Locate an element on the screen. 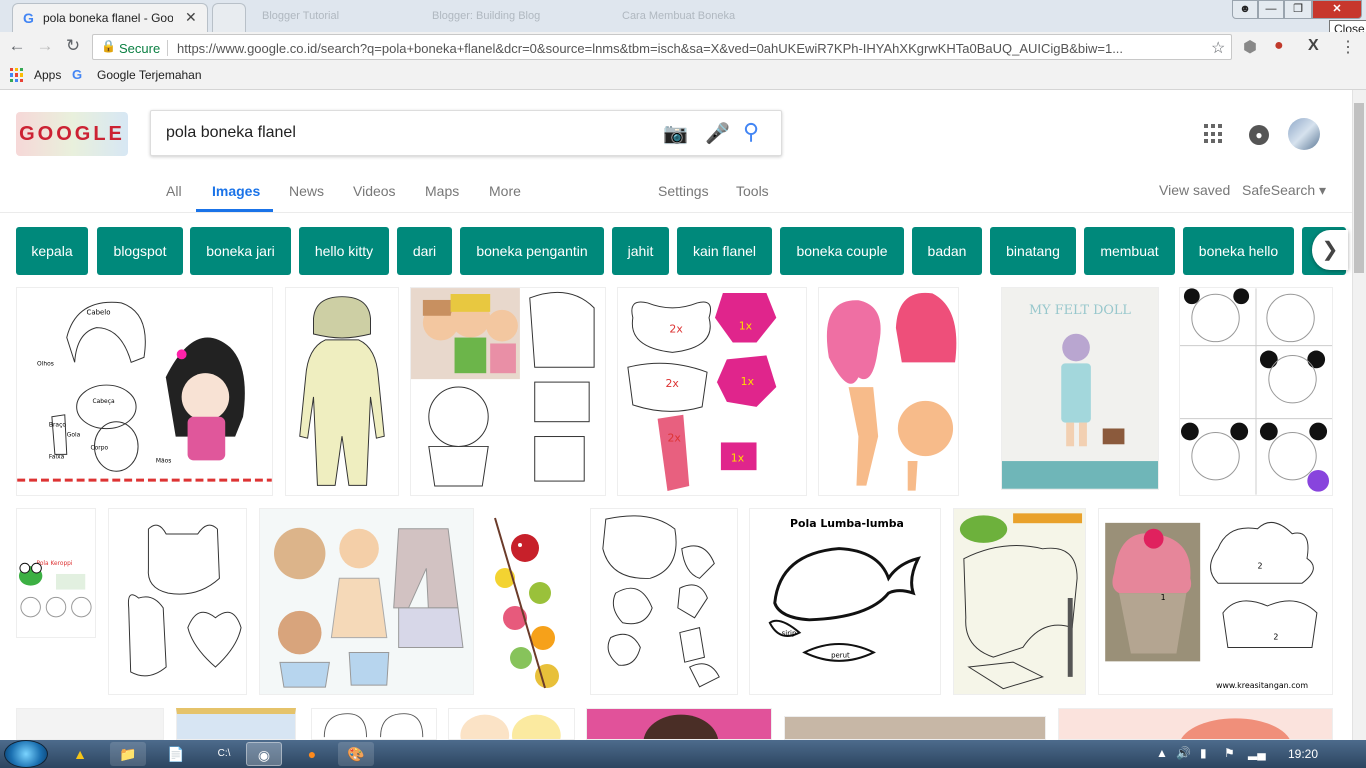 This screenshot has height=768, width=1366. forward-arrow-icon: → is located at coordinates (45, 46).